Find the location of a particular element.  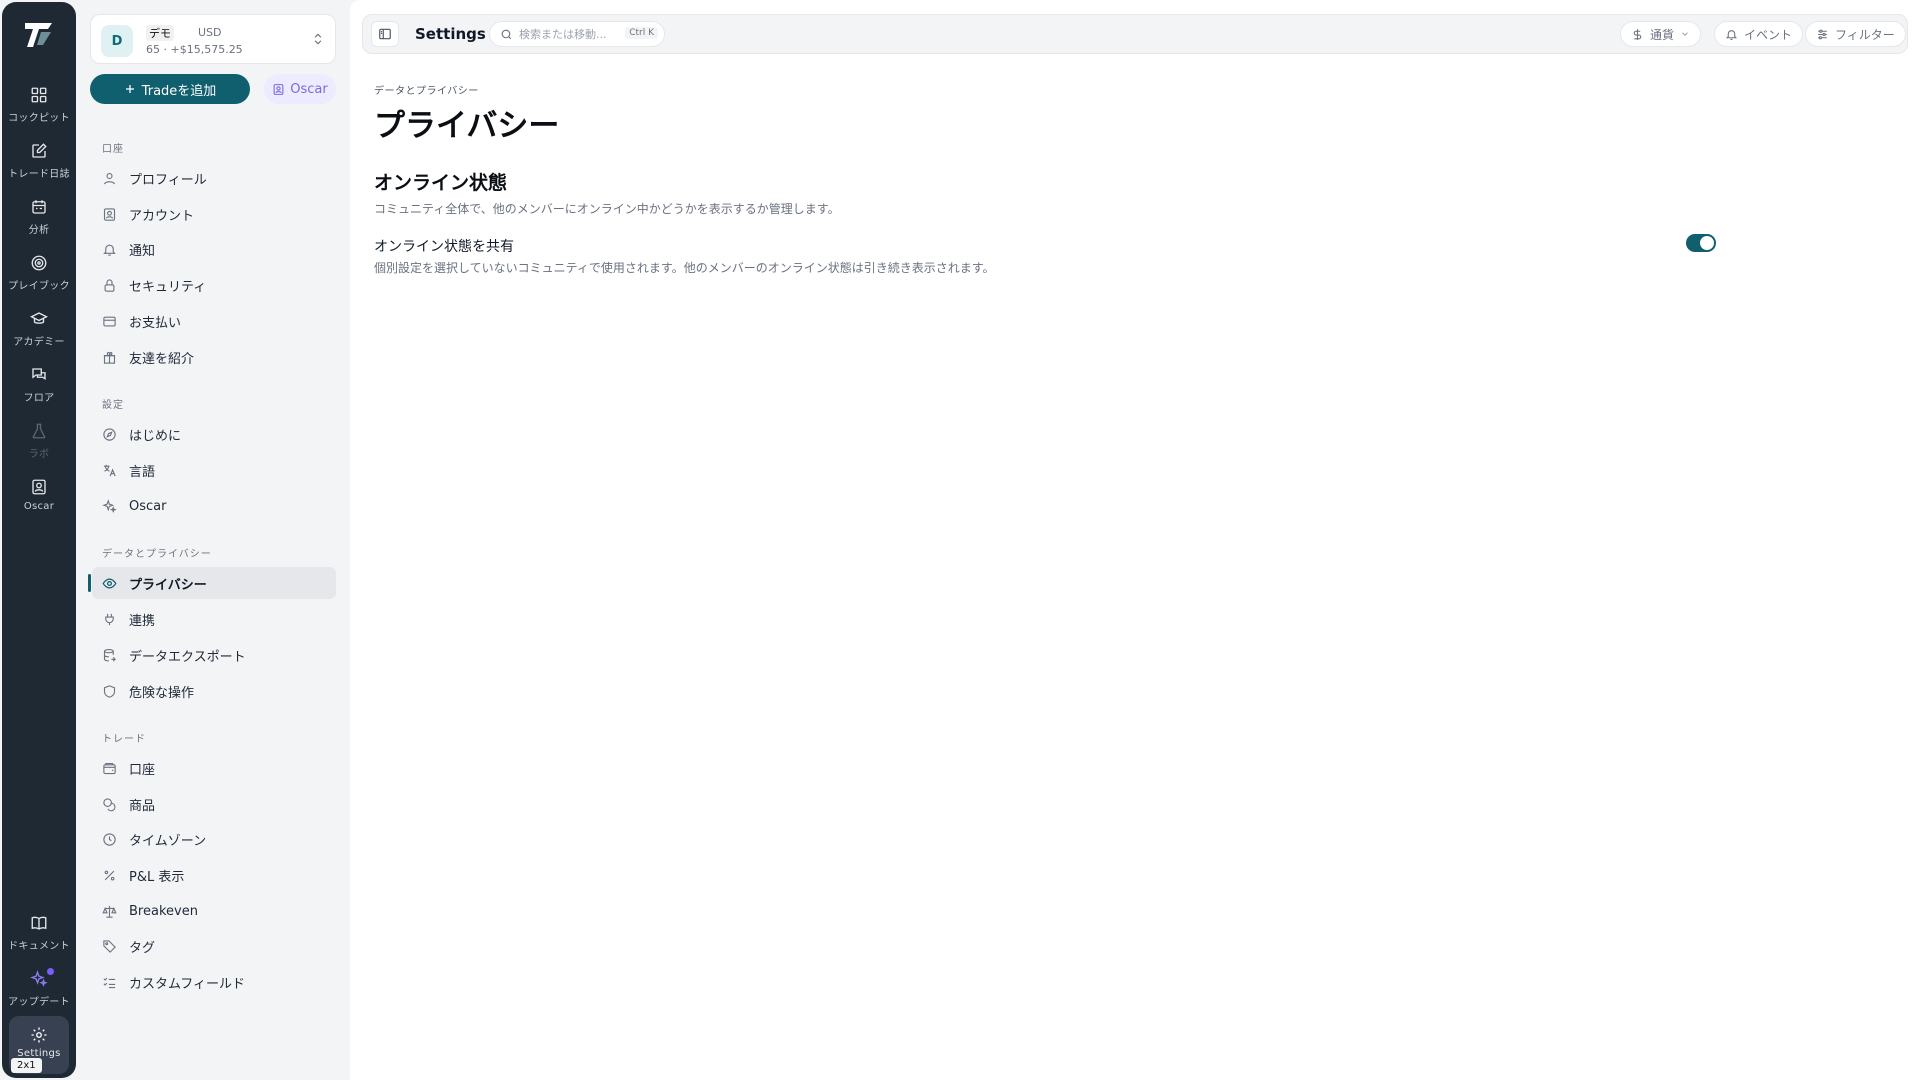

rail-item-playbook: プレイブック is located at coordinates (39, 277).